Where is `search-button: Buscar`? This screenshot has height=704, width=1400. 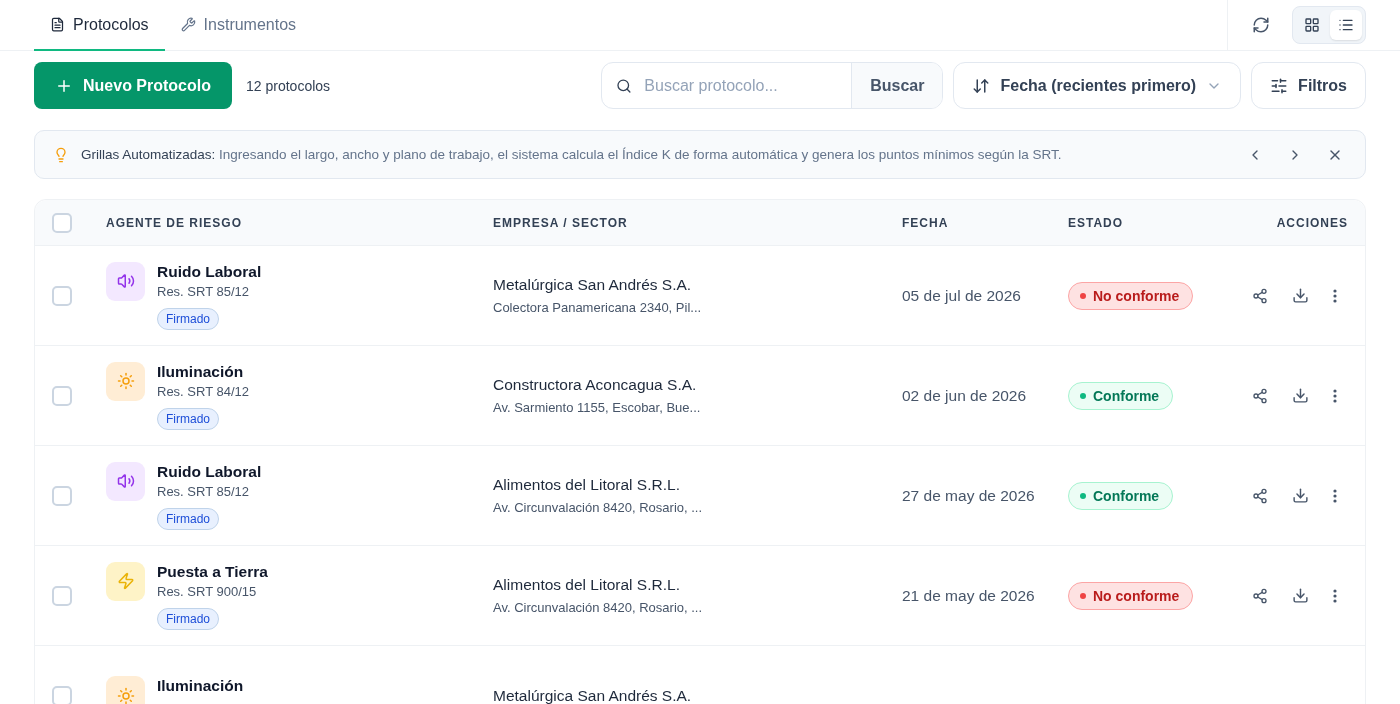 search-button: Buscar is located at coordinates (897, 85).